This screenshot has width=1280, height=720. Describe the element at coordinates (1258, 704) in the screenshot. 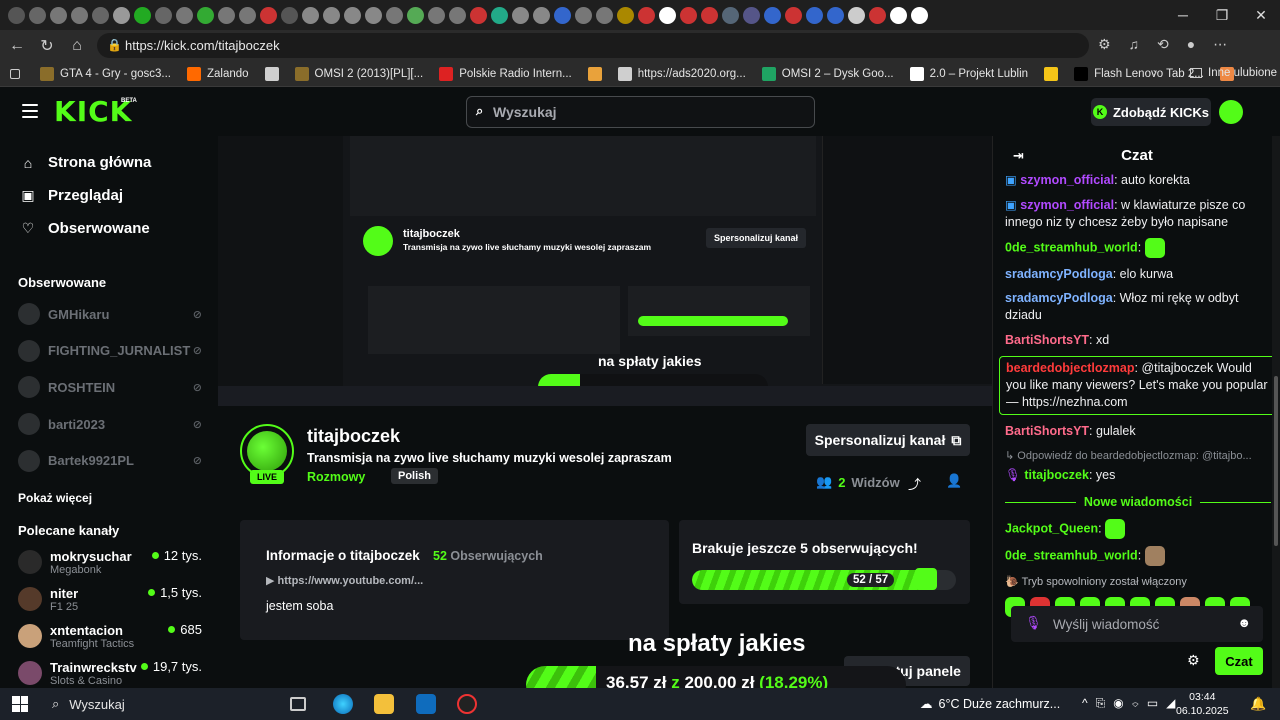

I see `notification-icon: 🔔` at that location.